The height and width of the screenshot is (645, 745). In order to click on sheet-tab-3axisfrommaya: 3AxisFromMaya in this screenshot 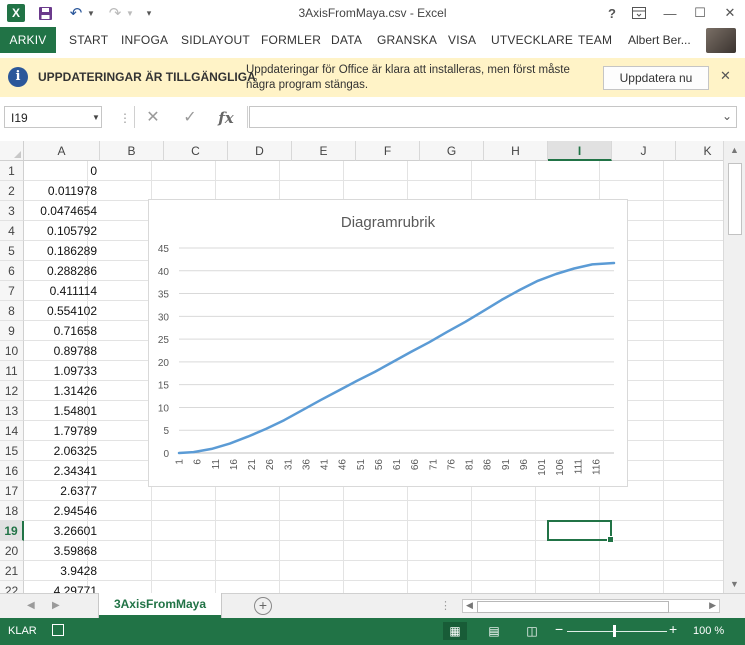, I will do `click(160, 605)`.